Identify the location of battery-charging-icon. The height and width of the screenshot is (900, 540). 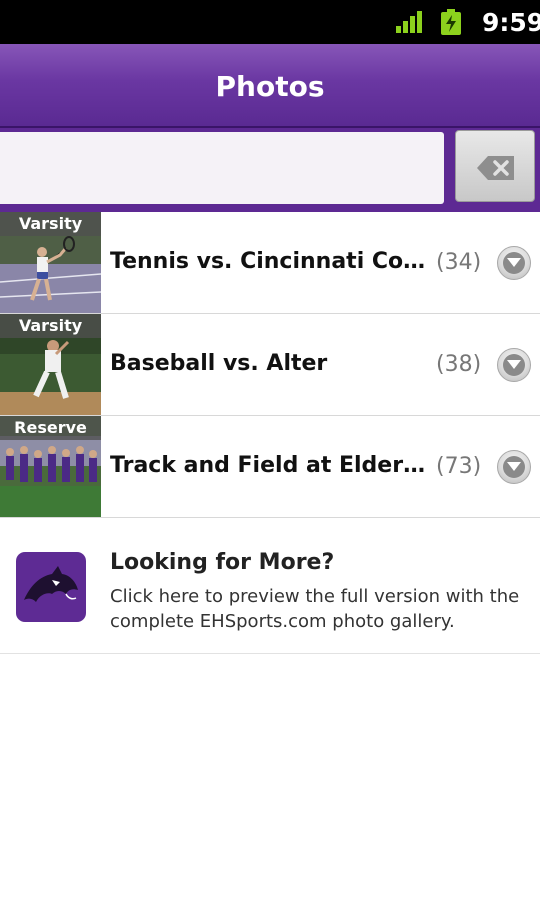
(451, 22).